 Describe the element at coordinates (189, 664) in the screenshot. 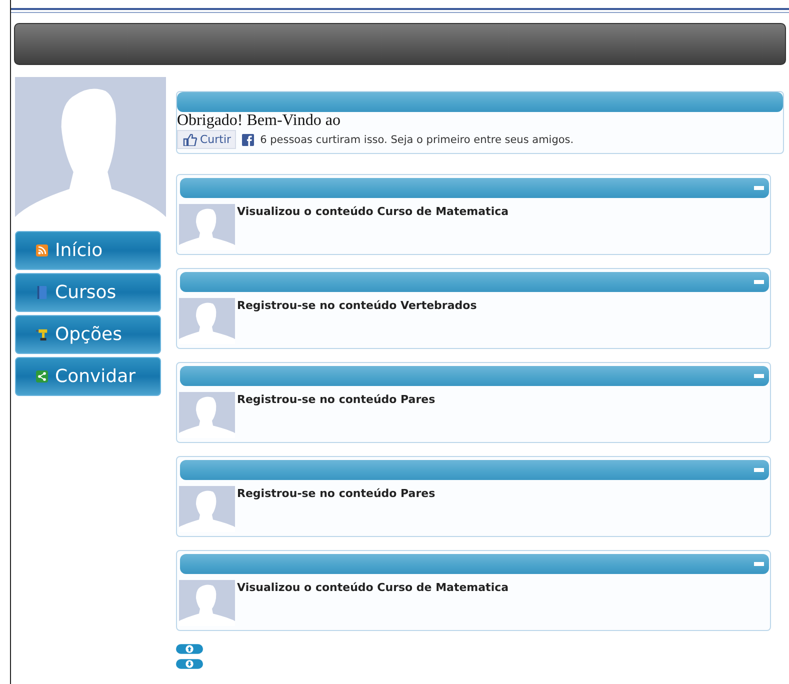

I see `scroll-down-button` at that location.